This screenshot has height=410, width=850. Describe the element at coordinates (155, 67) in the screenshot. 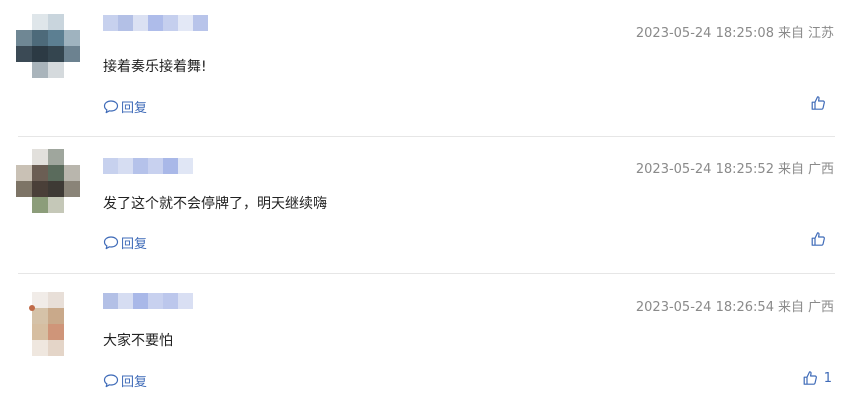

I see `comment-text: 接着奏乐接着舞!` at that location.